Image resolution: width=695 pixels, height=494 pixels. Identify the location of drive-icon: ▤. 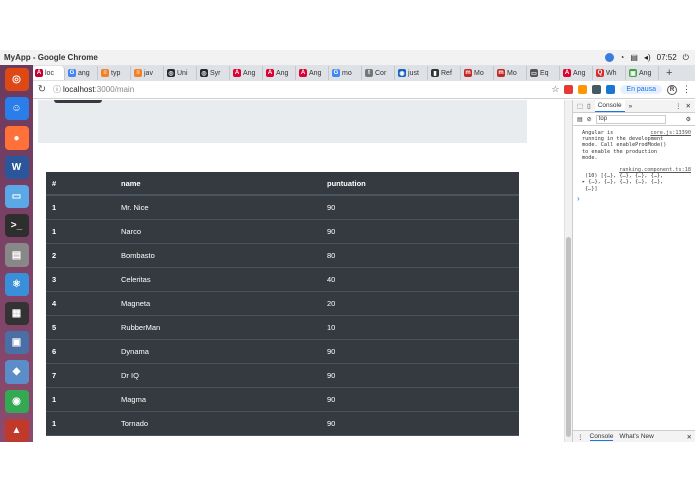
(16, 255).